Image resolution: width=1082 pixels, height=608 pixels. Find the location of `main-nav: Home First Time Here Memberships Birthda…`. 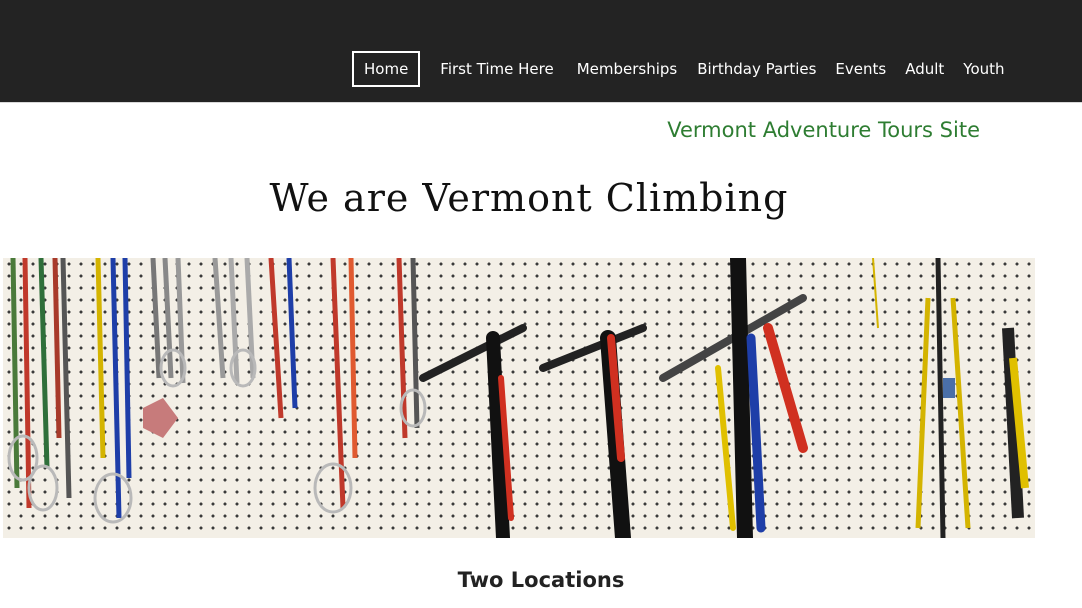

main-nav: Home First Time Here Memberships Birthda… is located at coordinates (678, 69).